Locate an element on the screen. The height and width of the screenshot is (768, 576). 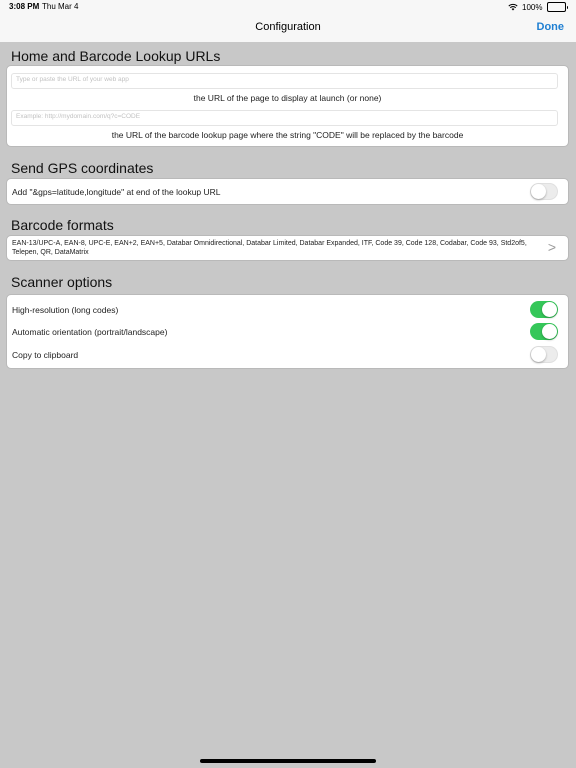
battery-percent: 100% is located at coordinates (532, 7).